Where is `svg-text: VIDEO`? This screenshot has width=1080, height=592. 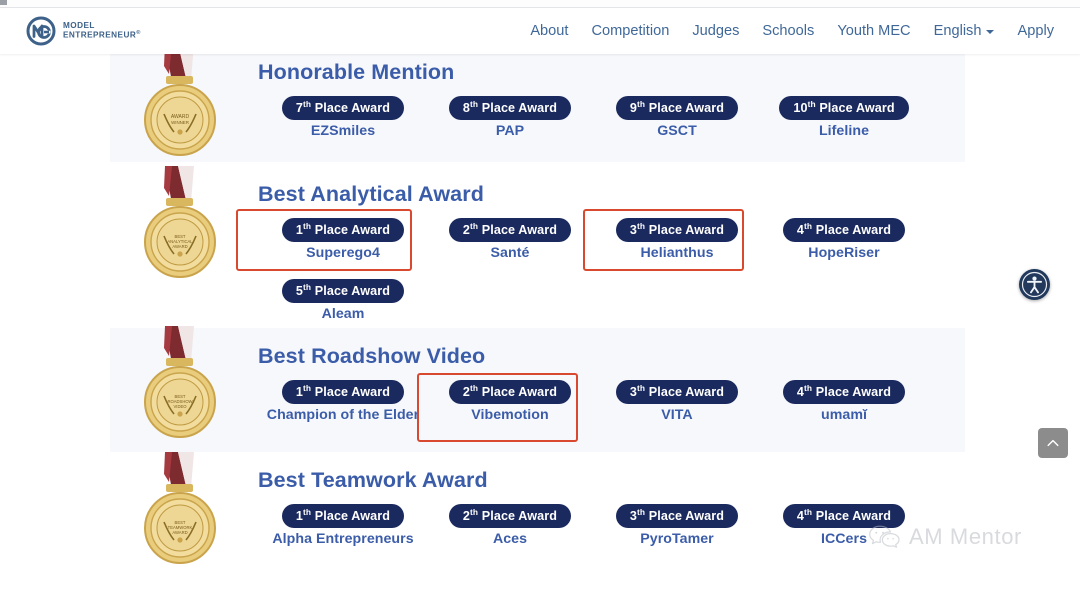
svg-text: VIDEO is located at coordinates (180, 406).